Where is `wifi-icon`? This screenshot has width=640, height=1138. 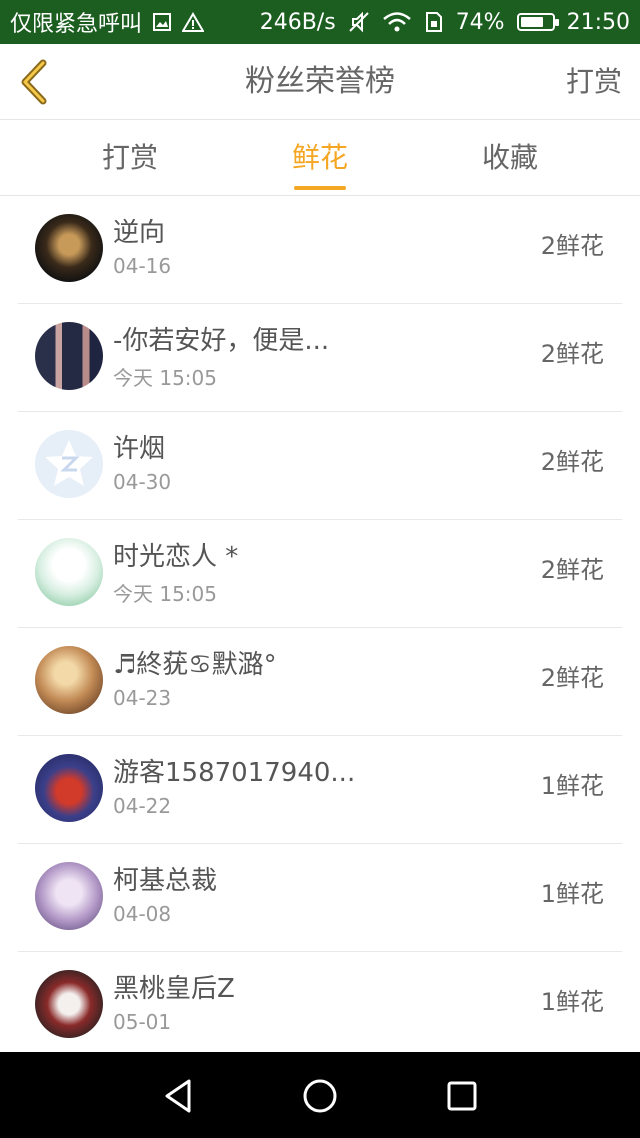 wifi-icon is located at coordinates (397, 22).